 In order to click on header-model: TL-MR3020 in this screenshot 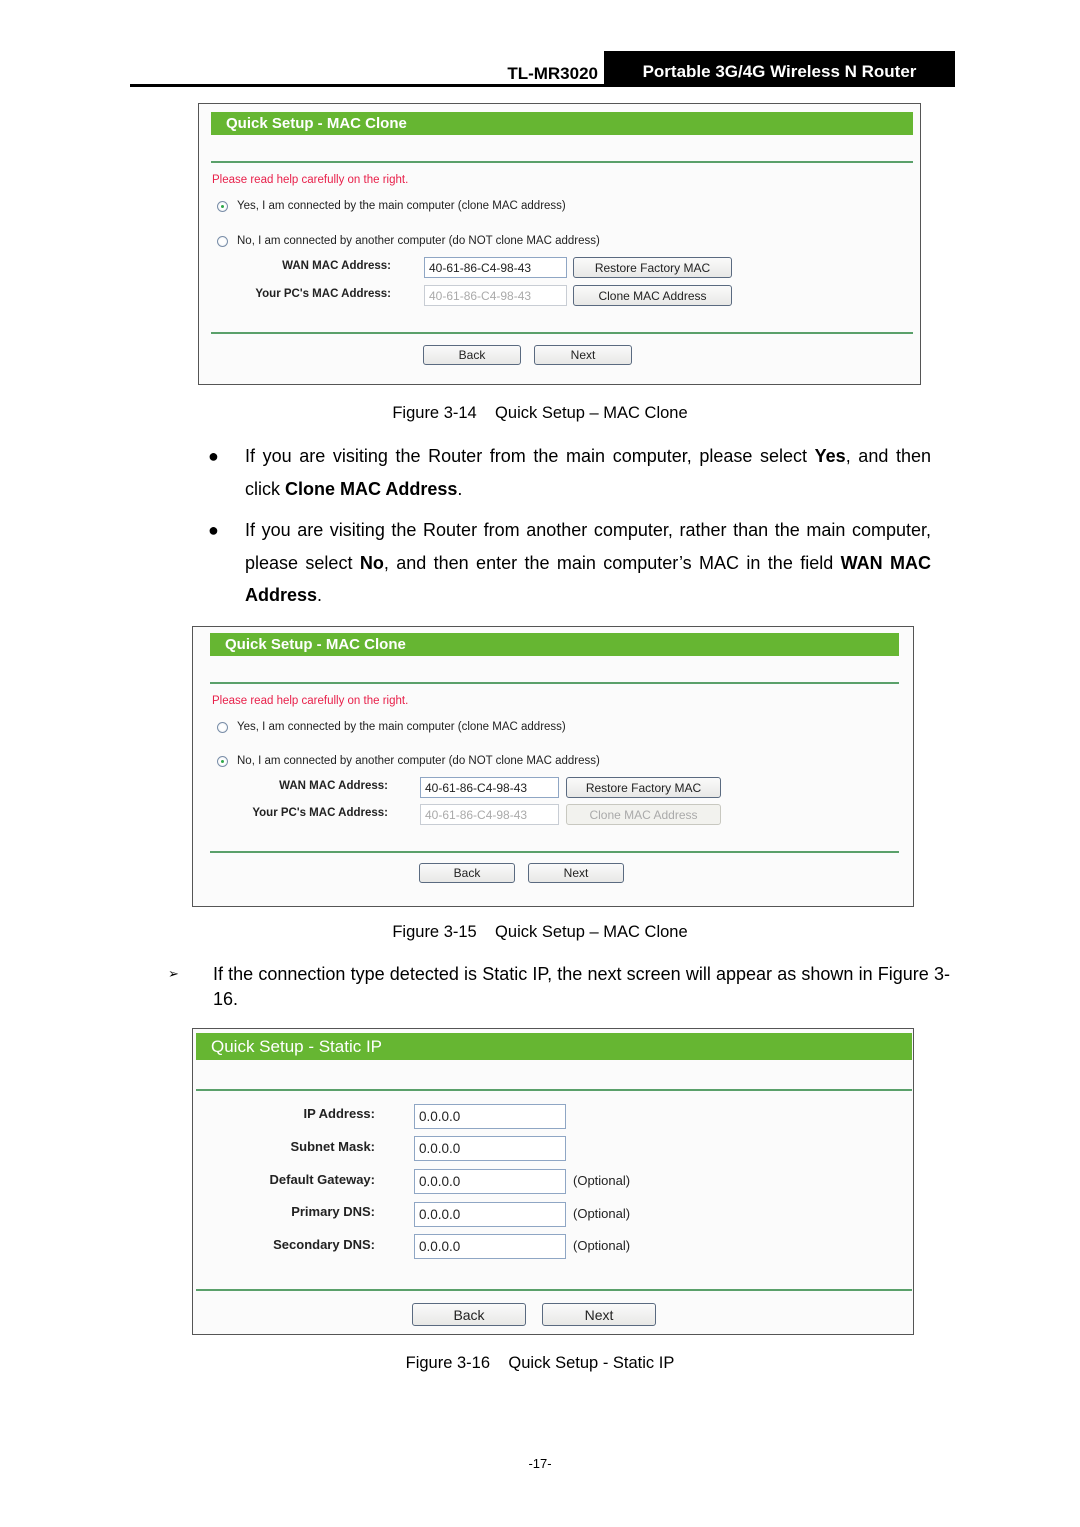, I will do `click(552, 73)`.